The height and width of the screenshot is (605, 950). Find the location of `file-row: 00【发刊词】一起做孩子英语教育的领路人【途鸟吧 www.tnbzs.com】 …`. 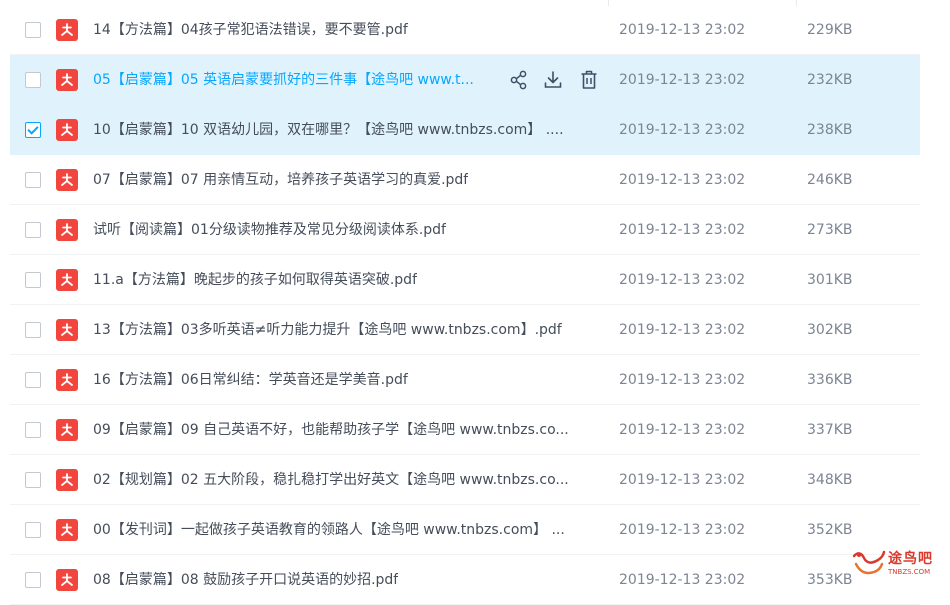

file-row: 00【发刊词】一起做孩子英语教育的领路人【途鸟吧 www.tnbzs.com】 … is located at coordinates (475, 530).